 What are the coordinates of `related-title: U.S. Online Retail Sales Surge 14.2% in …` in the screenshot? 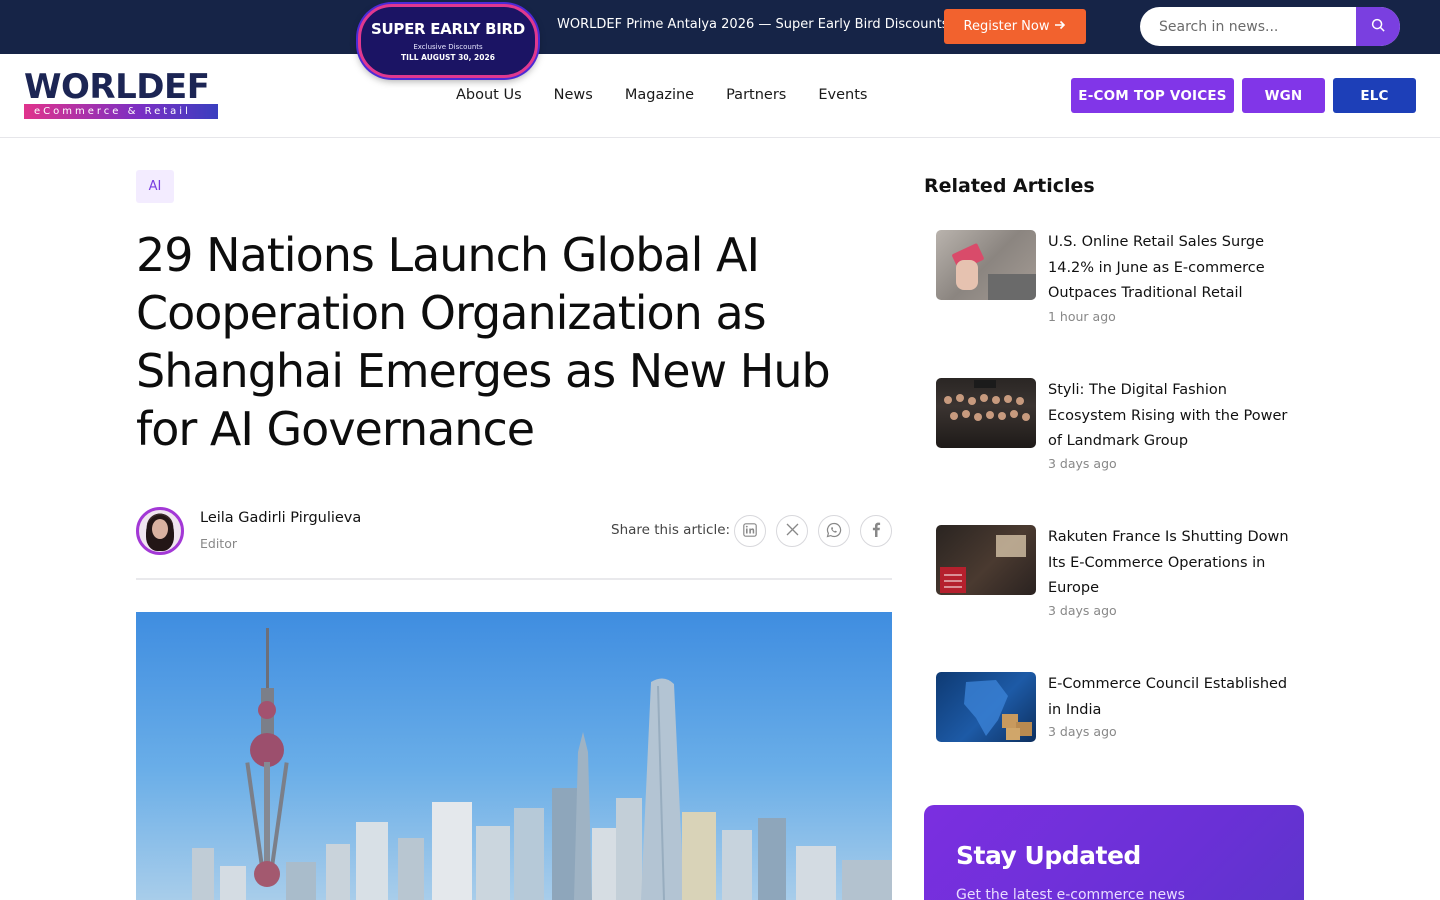 It's located at (1170, 268).